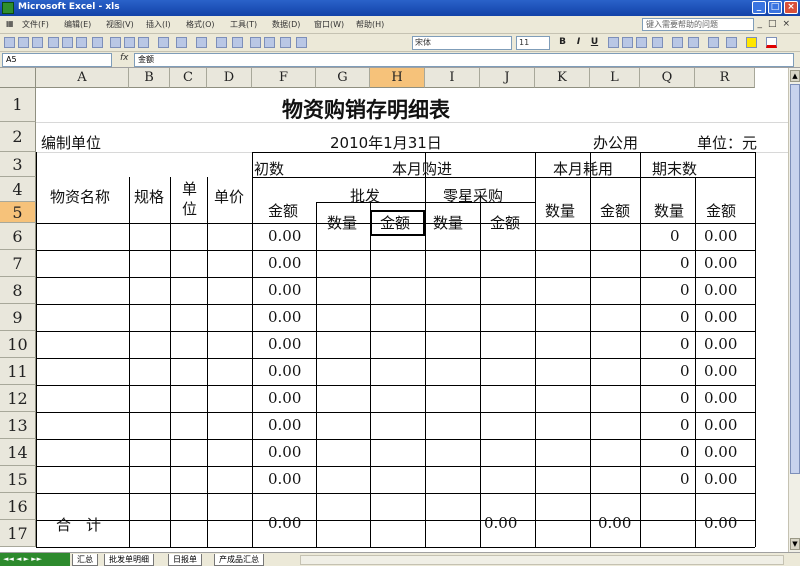  Describe the element at coordinates (615, 142) in the screenshot. I see `department: 办公用` at that location.